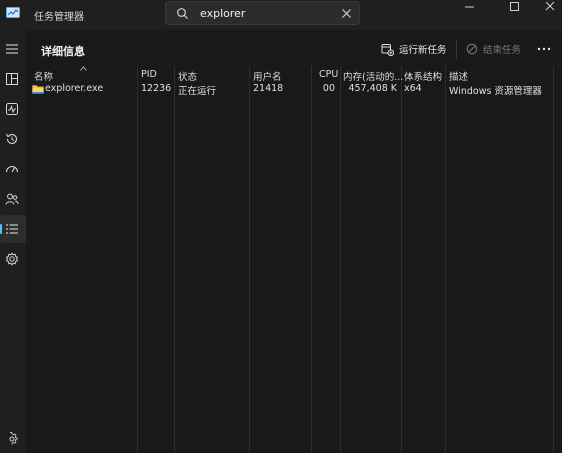  What do you see at coordinates (38, 89) in the screenshot?
I see `folder-icon` at bounding box center [38, 89].